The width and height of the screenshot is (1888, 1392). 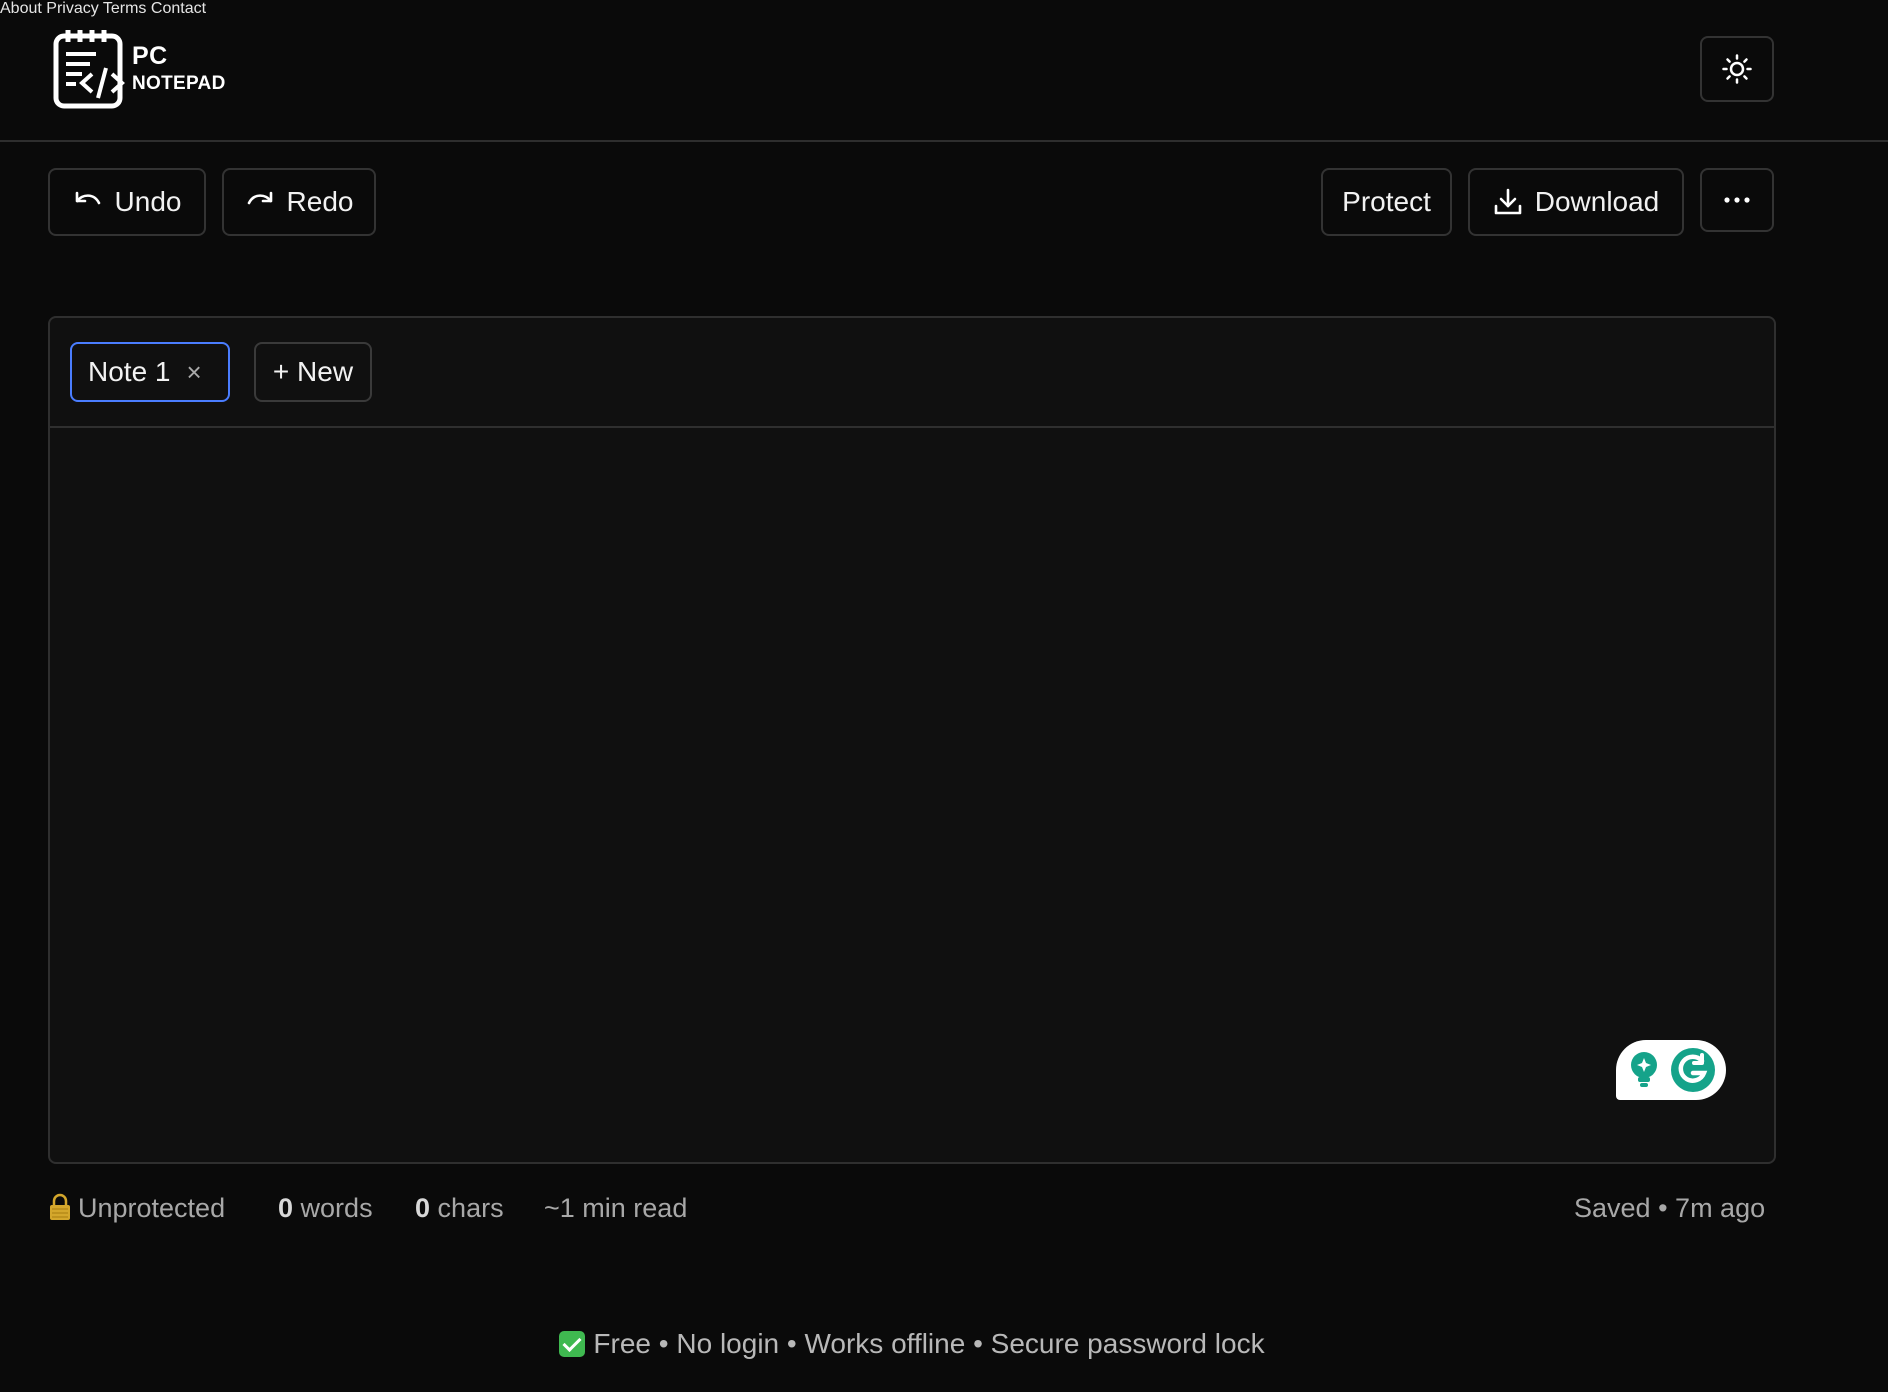 I want to click on redo-label: Redo, so click(x=320, y=201).